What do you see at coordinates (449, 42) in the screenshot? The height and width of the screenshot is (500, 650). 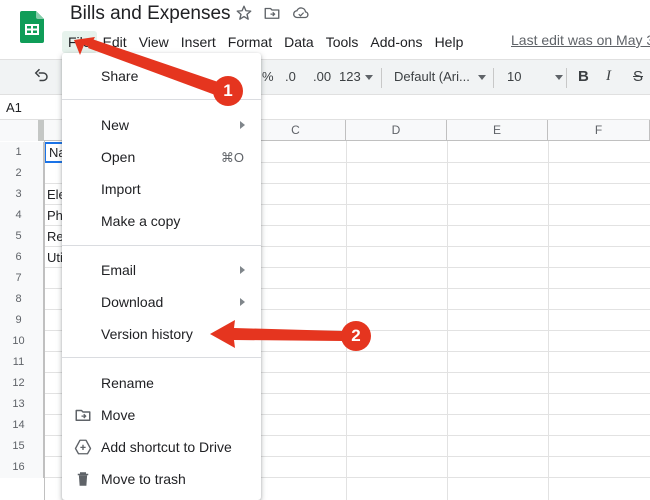 I see `menu-help: Help` at bounding box center [449, 42].